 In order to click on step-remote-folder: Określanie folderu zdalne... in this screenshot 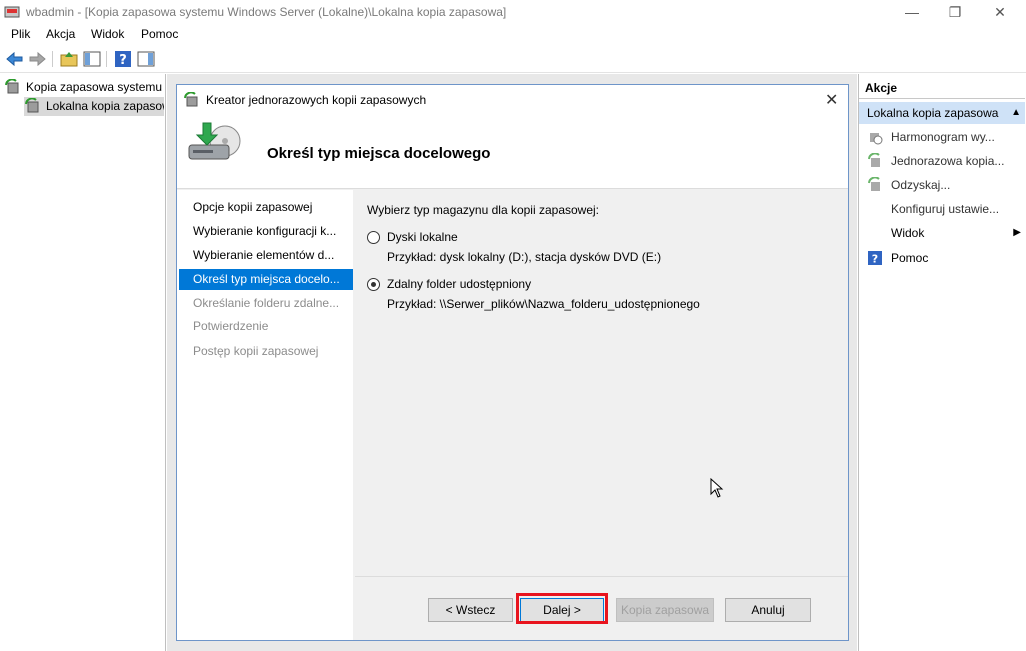, I will do `click(266, 303)`.